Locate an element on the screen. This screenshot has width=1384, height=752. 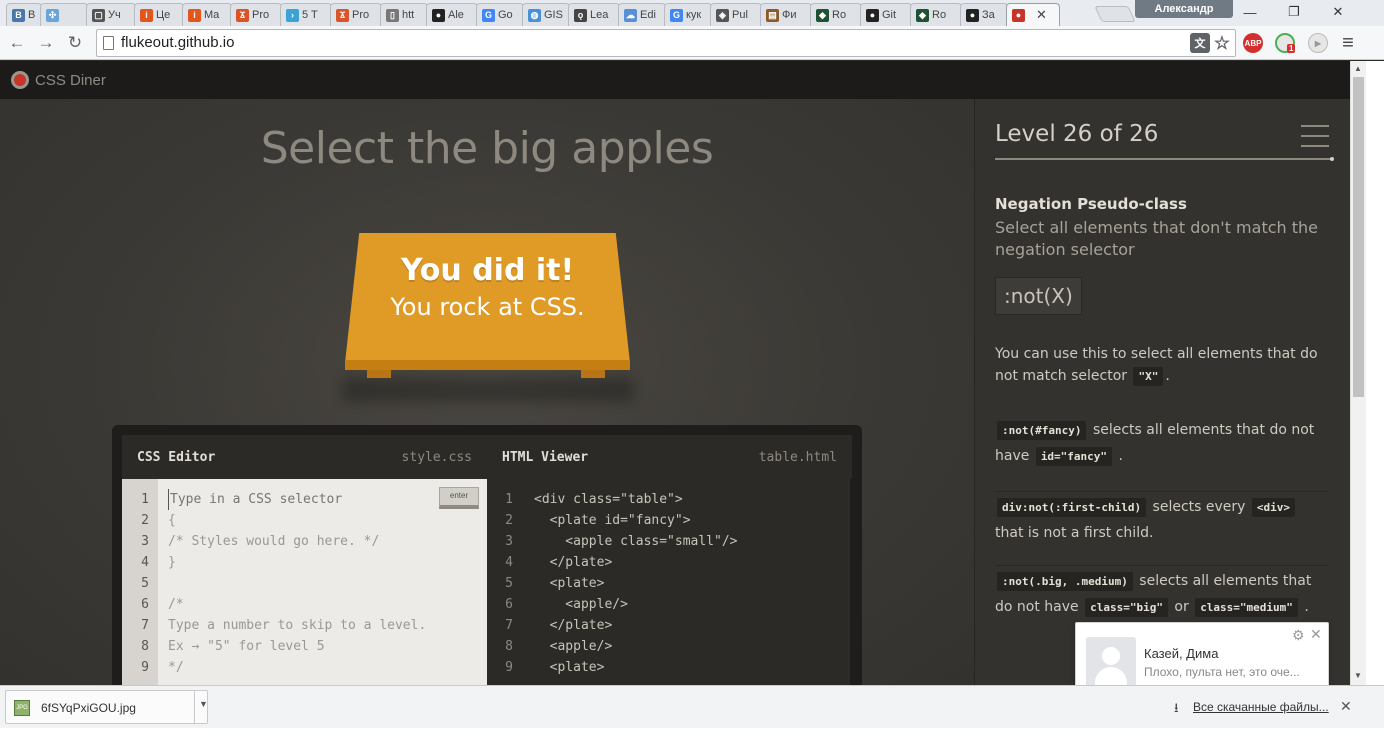
translate-icon: 文 is located at coordinates (1200, 43).